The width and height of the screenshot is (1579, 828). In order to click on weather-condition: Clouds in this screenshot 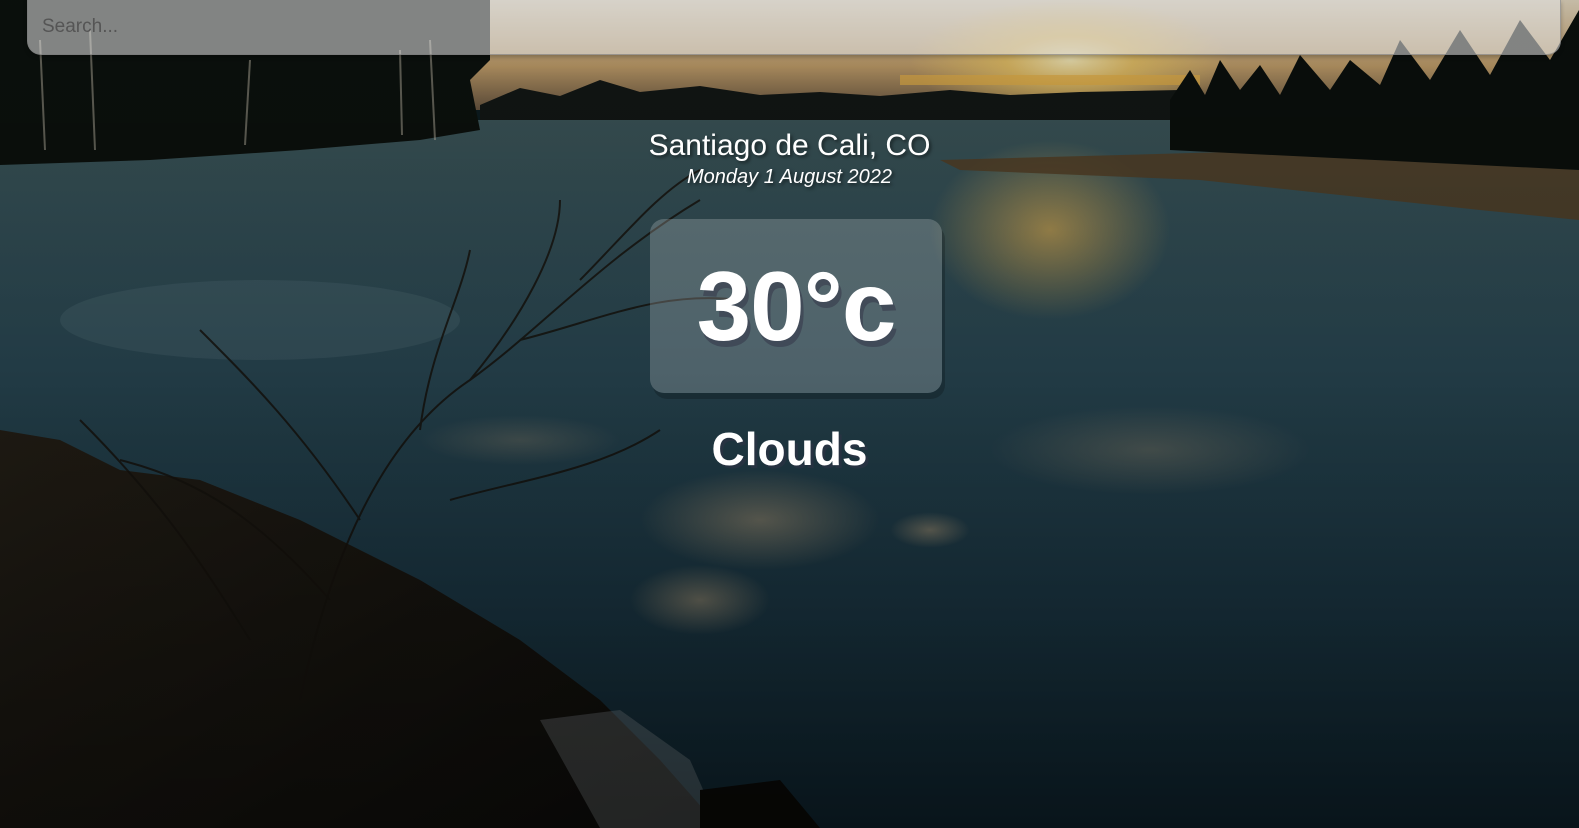, I will do `click(789, 449)`.